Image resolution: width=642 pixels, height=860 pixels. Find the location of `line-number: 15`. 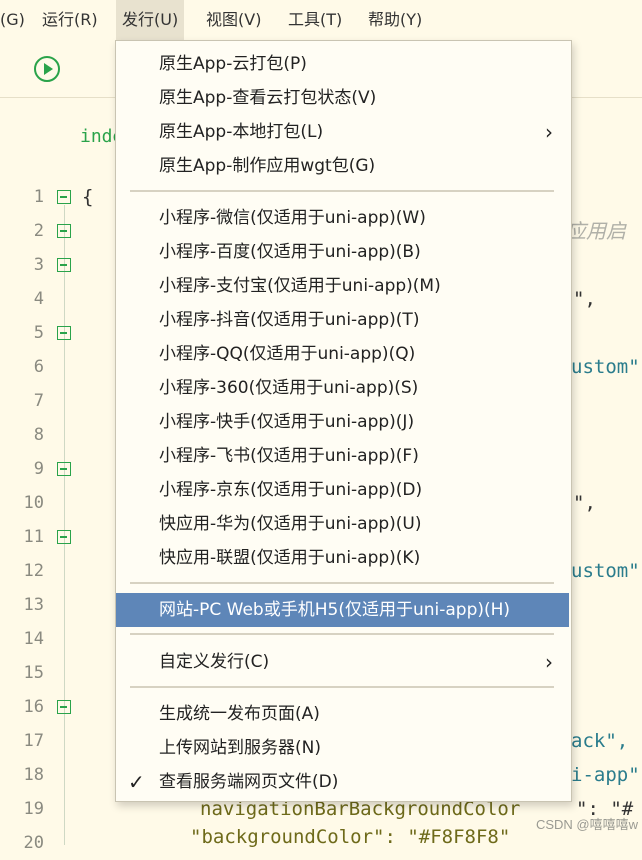

line-number: 15 is located at coordinates (33, 673).